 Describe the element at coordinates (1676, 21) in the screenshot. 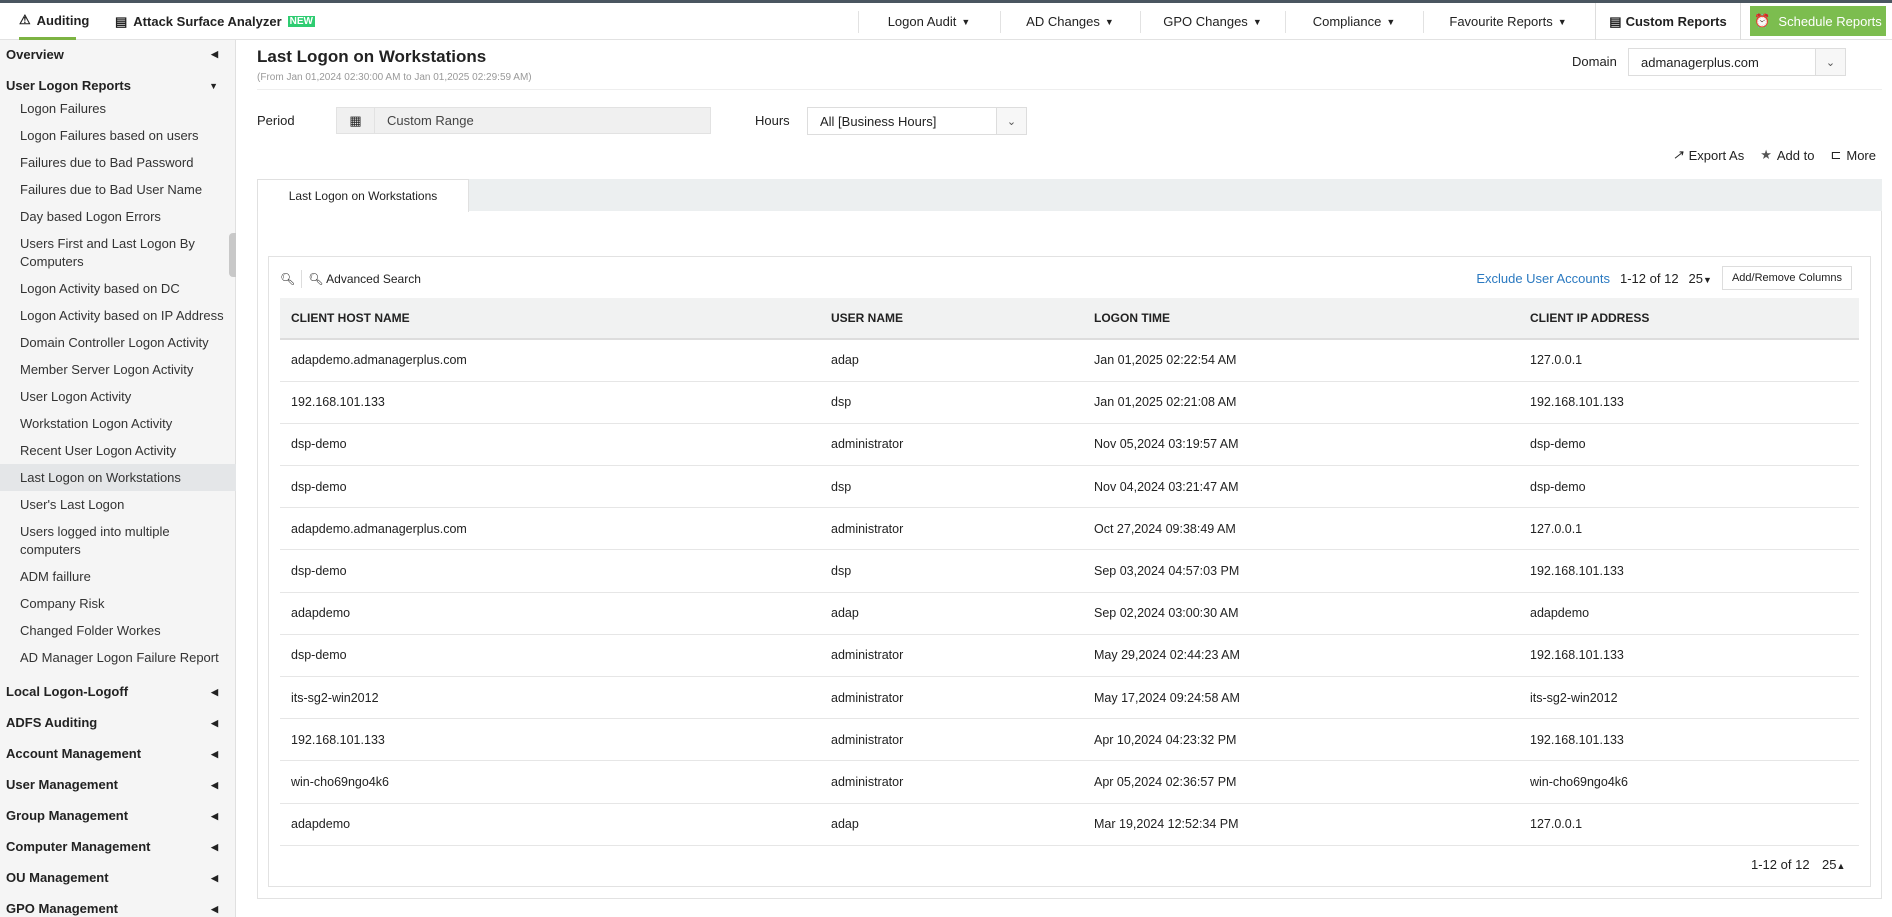

I see `custom-reports-label: Custom Reports` at that location.